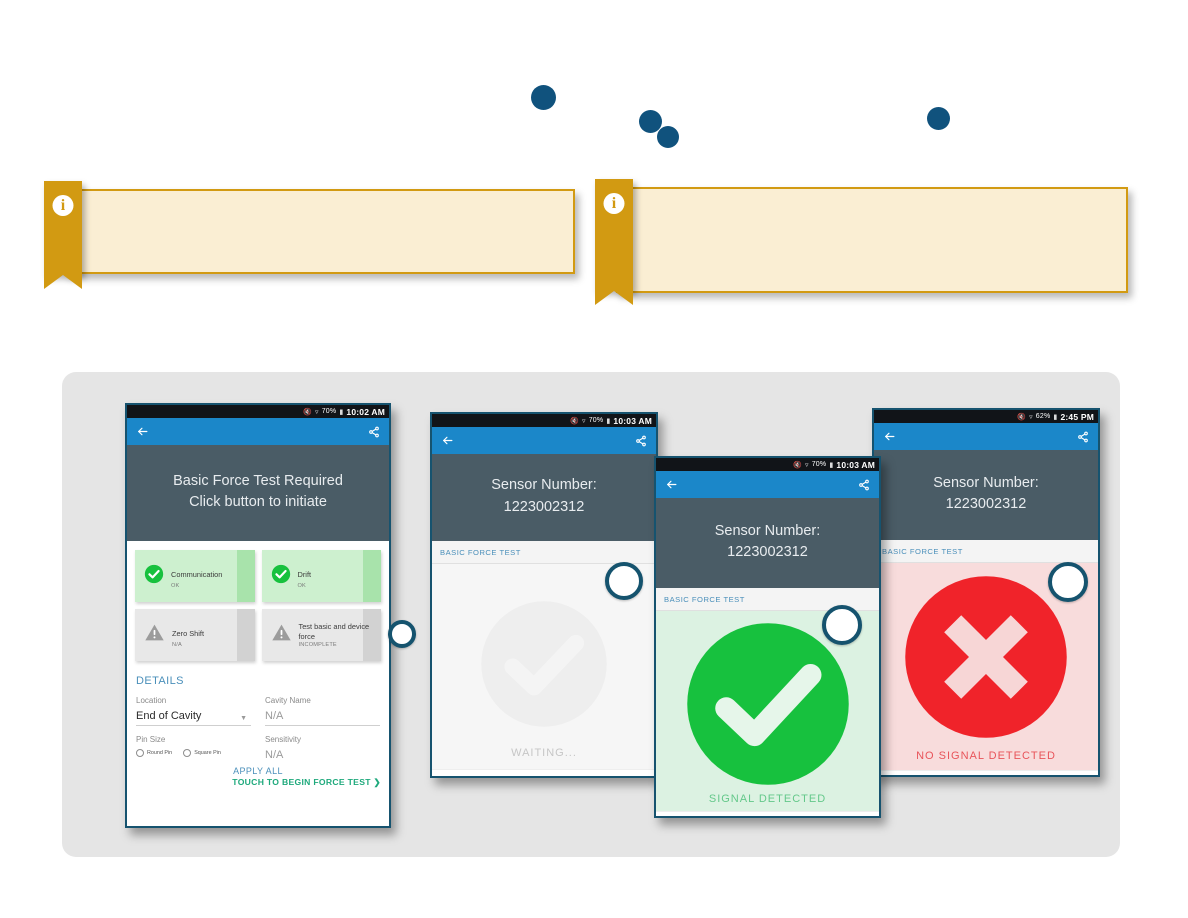 Image resolution: width=1188 pixels, height=918 pixels. I want to click on pin-size-radio-group: Round Pin Square Pin, so click(193, 753).